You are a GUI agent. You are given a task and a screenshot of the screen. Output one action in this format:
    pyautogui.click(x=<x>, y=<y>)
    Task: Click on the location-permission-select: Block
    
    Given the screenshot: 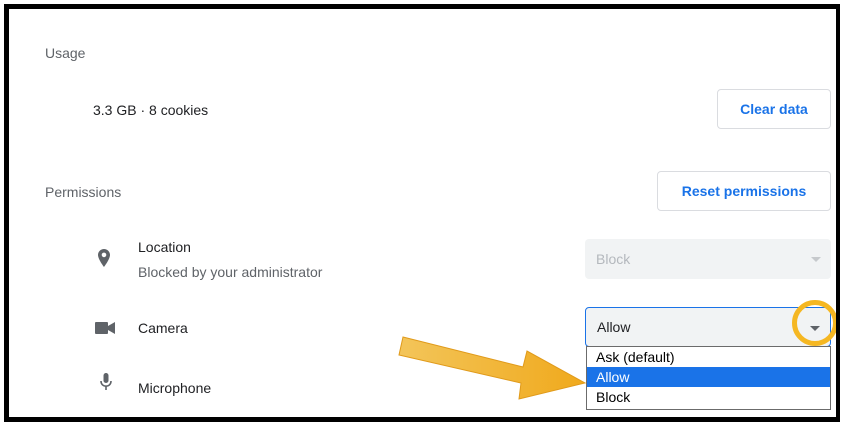 What is the action you would take?
    pyautogui.click(x=708, y=259)
    